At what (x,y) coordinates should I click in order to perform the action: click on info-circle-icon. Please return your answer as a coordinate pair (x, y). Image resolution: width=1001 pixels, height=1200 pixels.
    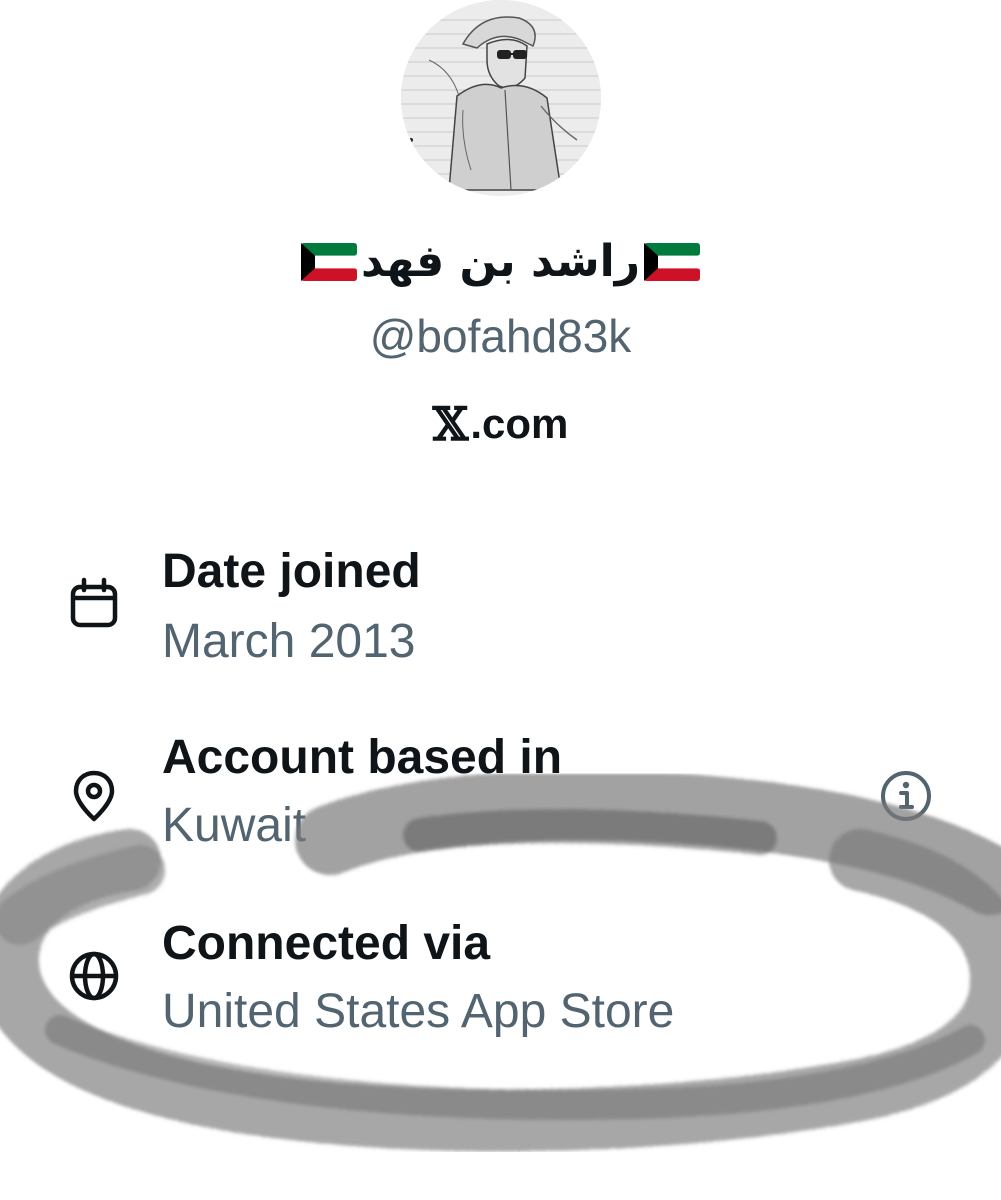
    Looking at the image, I should click on (906, 796).